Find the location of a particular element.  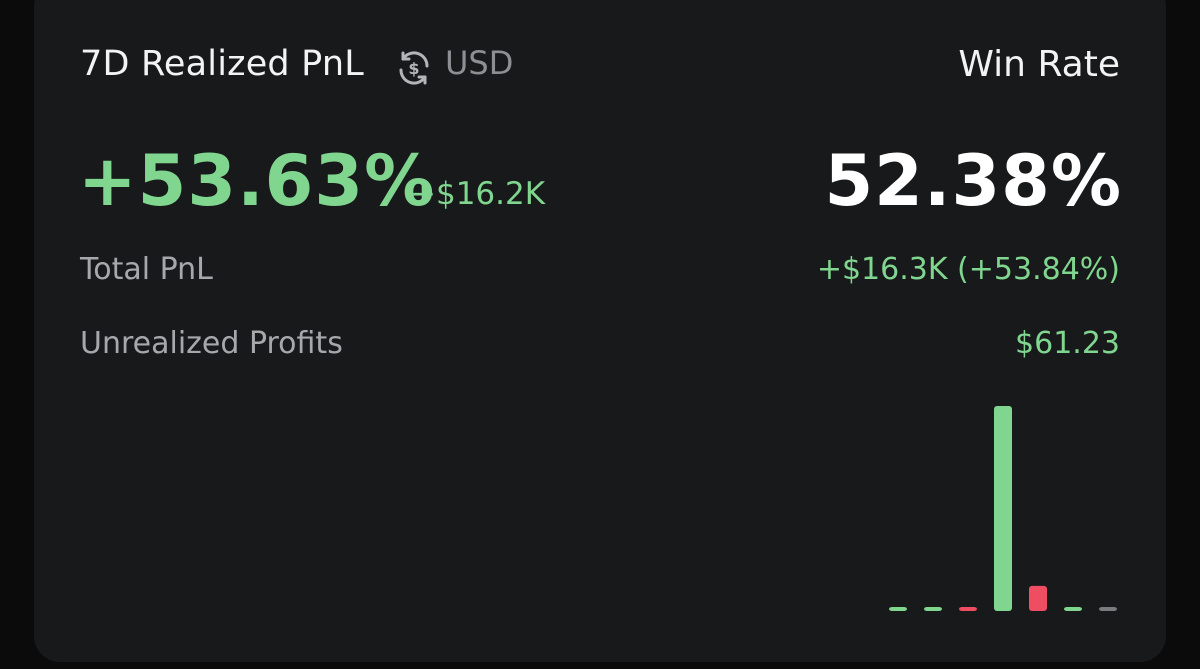

unrealized-profits-label: Unrealized Profits is located at coordinates (211, 343).